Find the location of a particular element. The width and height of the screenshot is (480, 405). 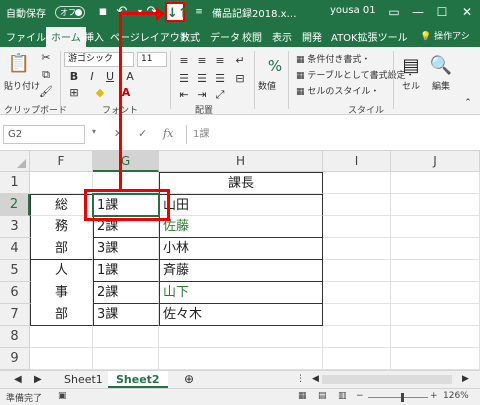

select-all-corner is located at coordinates (15, 161).